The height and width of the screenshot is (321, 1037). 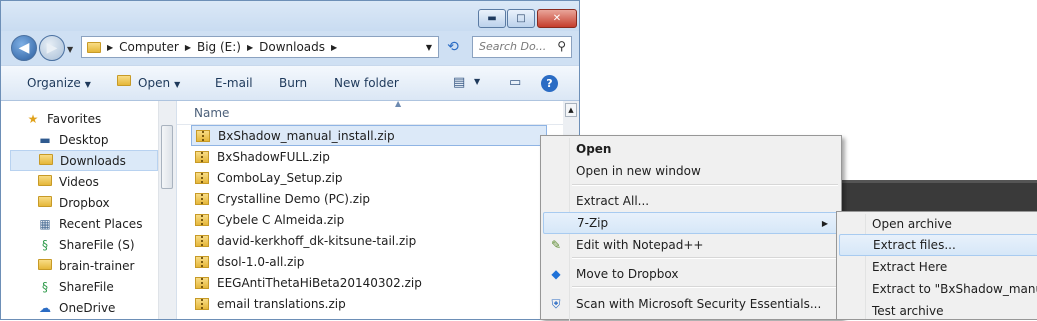 I want to click on menu-item-open: Open, so click(x=691, y=149).